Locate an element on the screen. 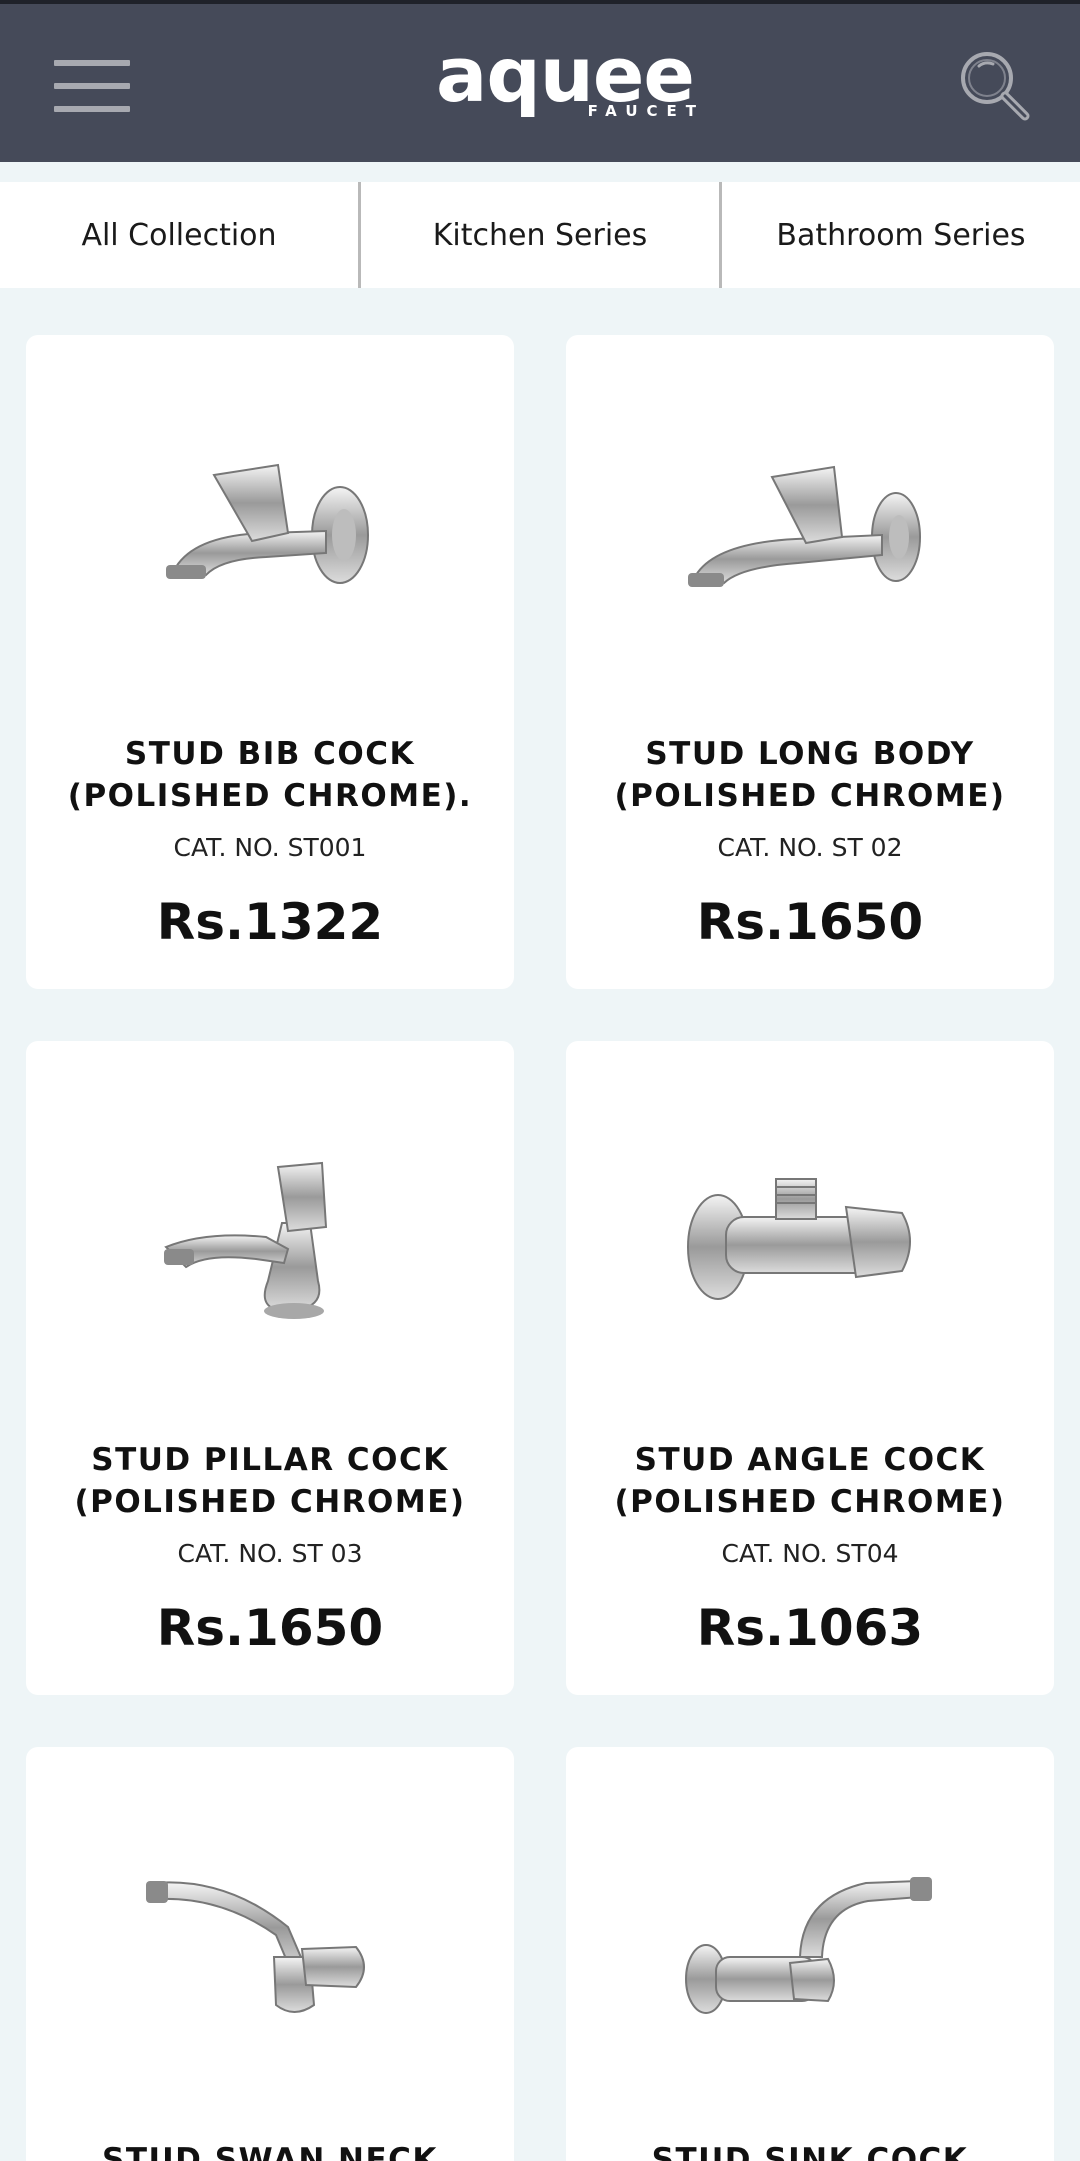 The width and height of the screenshot is (1080, 2161). product-name: STUD ANGLE COCK (POLISHED CHROME) is located at coordinates (810, 1481).